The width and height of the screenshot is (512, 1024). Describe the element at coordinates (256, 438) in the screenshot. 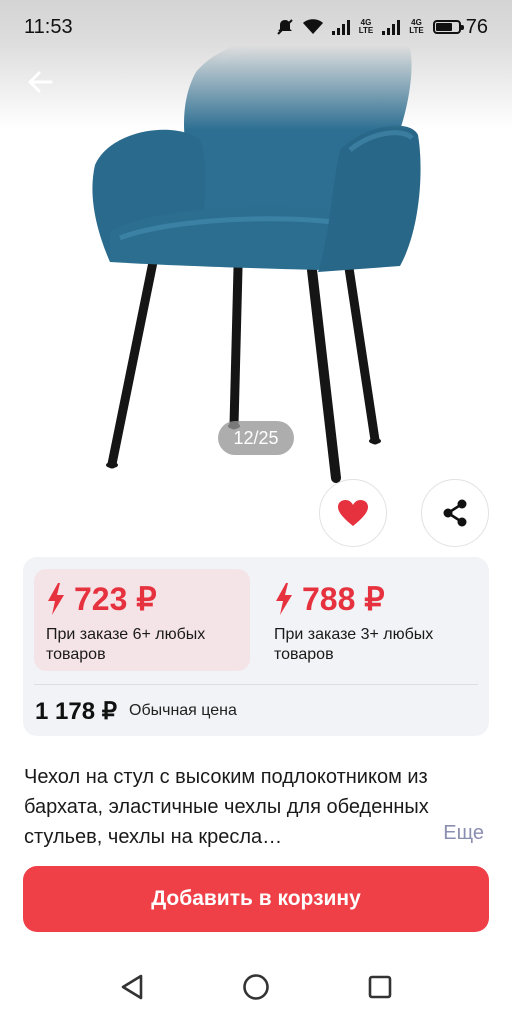

I see `image-counter: 12/25` at that location.